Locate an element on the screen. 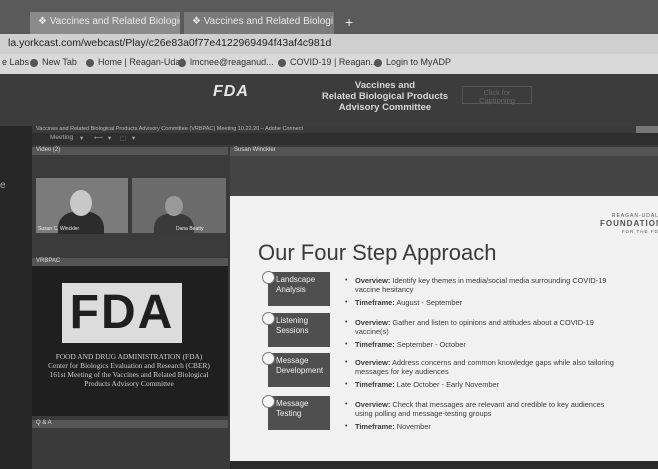 The width and height of the screenshot is (658, 469). bookmark-home: Home | Reagan-Udall is located at coordinates (135, 62).